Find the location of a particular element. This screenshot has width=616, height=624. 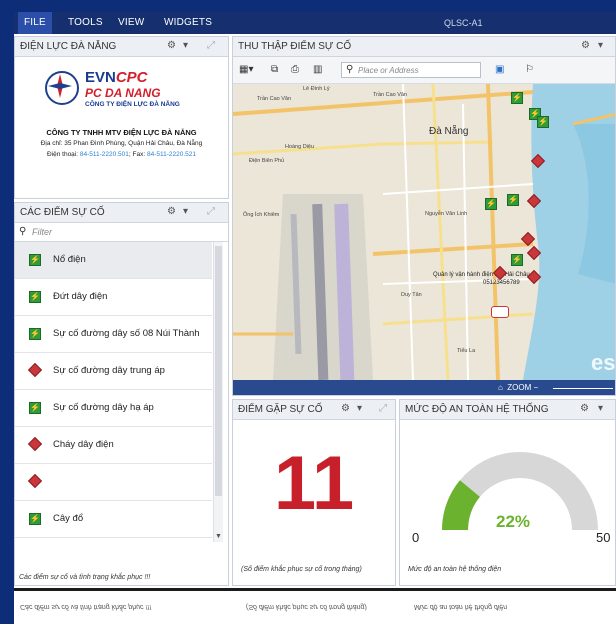

scrollbar-thumb is located at coordinates (218, 371).